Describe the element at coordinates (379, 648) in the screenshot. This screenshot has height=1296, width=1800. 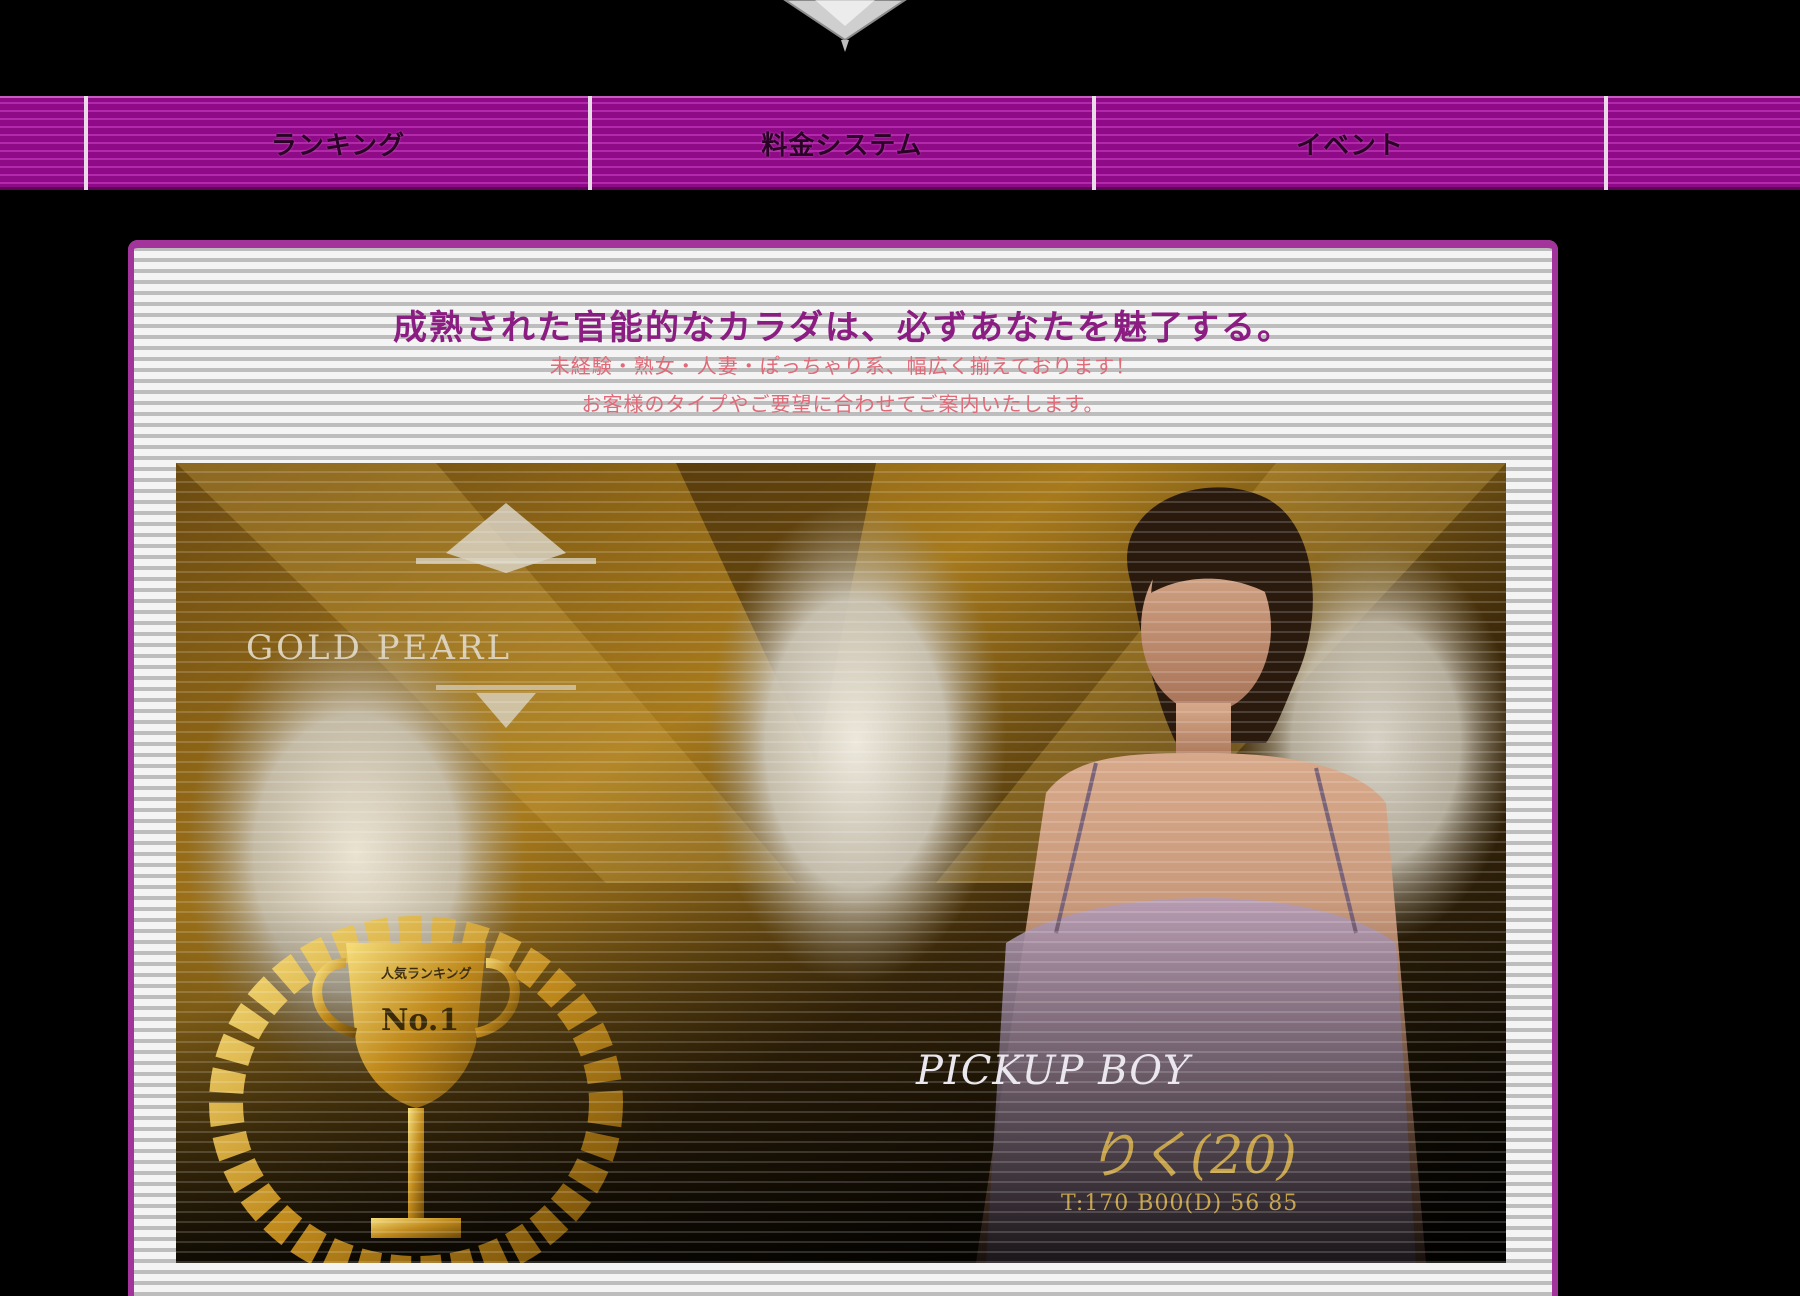
I see `brand-name: GOLD PEARL` at that location.